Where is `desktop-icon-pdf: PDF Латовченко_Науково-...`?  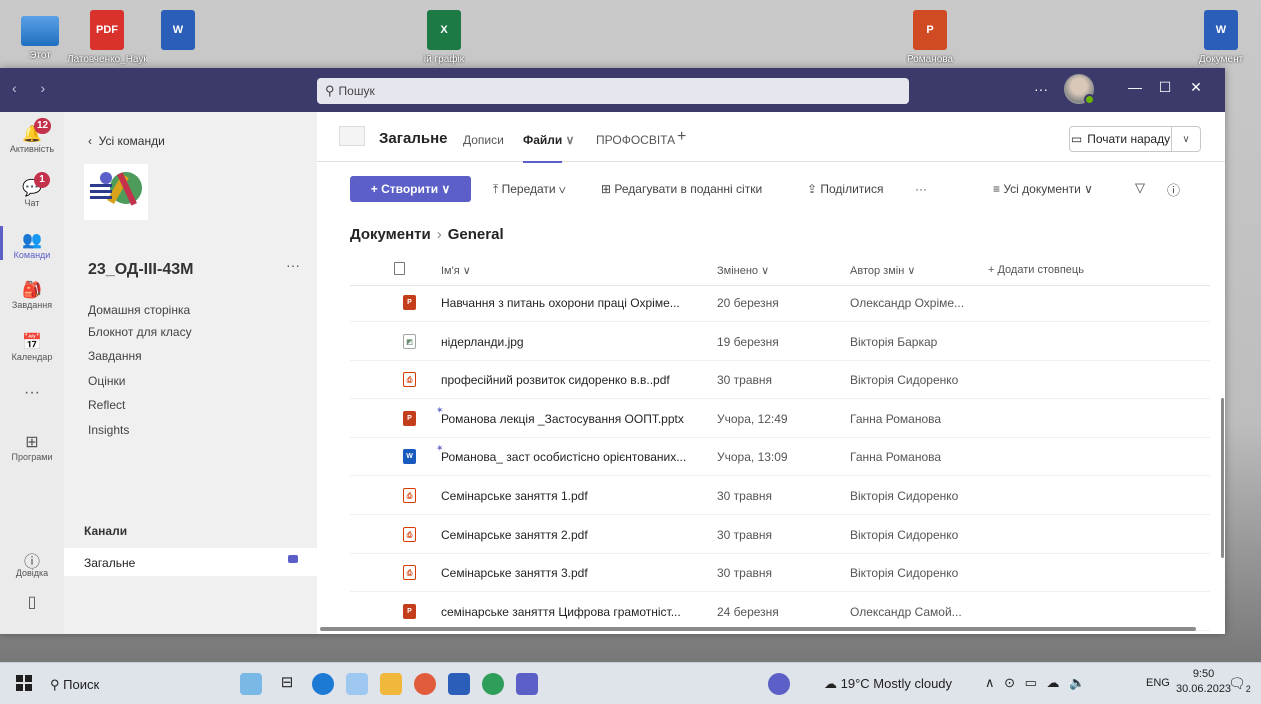 desktop-icon-pdf: PDF Латовченко_Науково-... is located at coordinates (107, 34).